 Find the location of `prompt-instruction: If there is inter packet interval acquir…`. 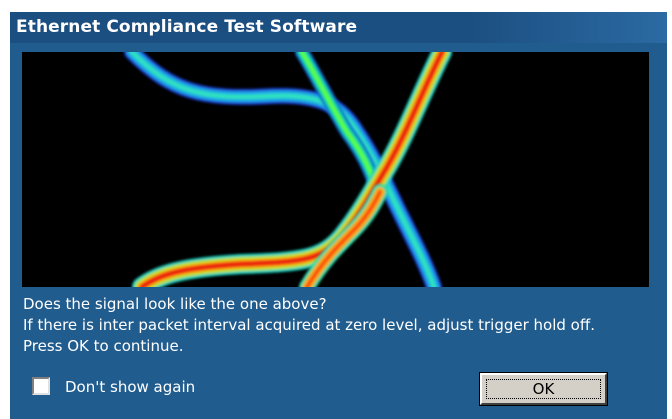

prompt-instruction: If there is inter packet interval acquir… is located at coordinates (309, 325).